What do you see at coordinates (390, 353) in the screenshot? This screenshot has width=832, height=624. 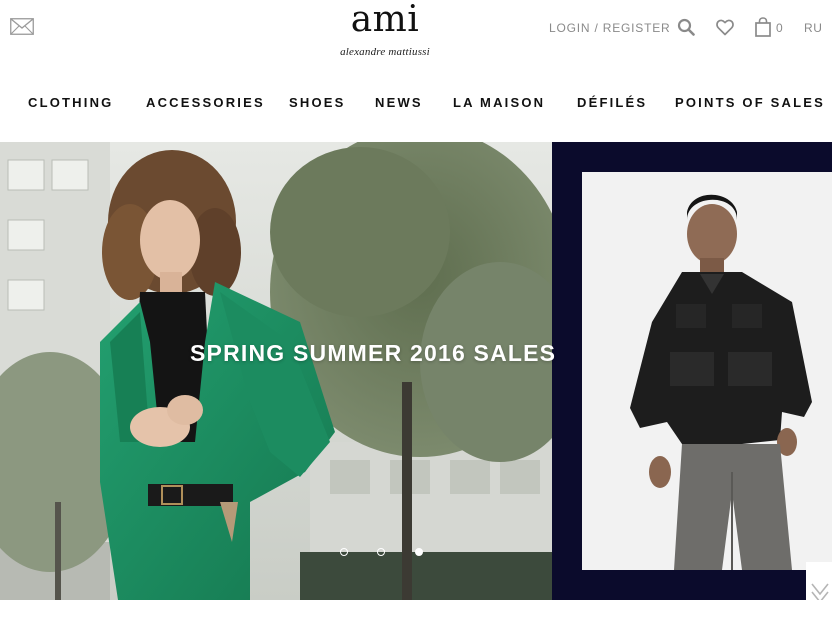 I see `hero-headline: SPRING SUMMER 2016 SALES` at bounding box center [390, 353].